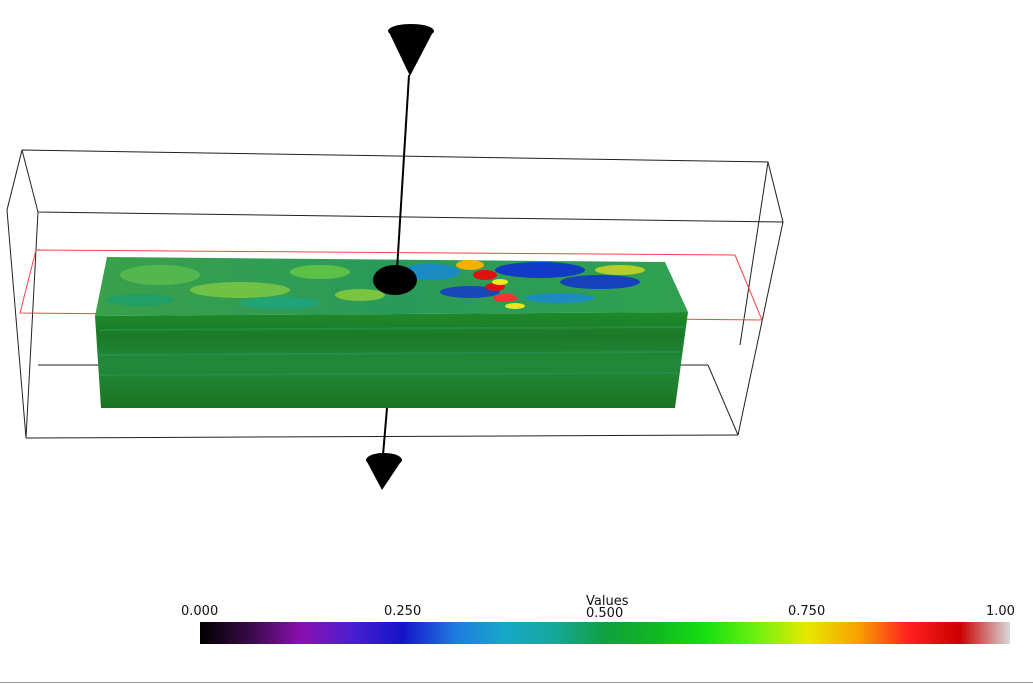  I want to click on probe-handle-sphere-icon, so click(395, 280).